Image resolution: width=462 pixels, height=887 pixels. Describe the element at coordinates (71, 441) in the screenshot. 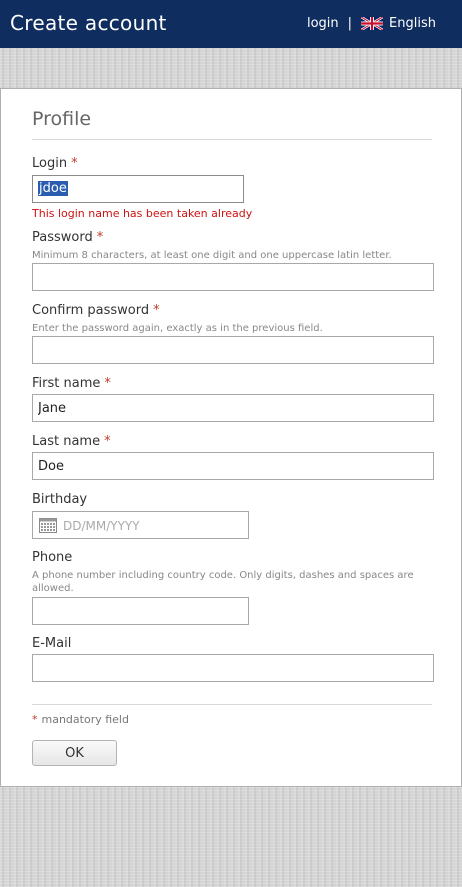

I see `last-name-label: Last name *` at that location.